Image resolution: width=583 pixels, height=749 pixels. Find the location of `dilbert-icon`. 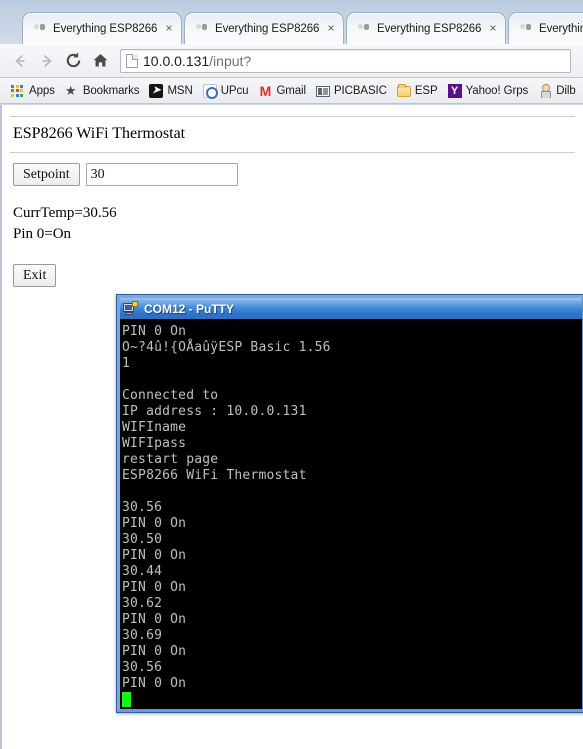

dilbert-icon is located at coordinates (545, 90).